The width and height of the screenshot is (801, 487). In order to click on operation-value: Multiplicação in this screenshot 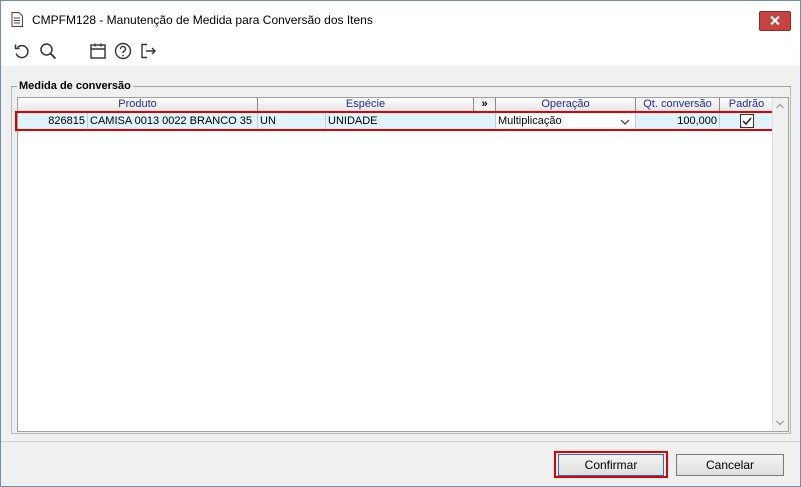, I will do `click(530, 121)`.